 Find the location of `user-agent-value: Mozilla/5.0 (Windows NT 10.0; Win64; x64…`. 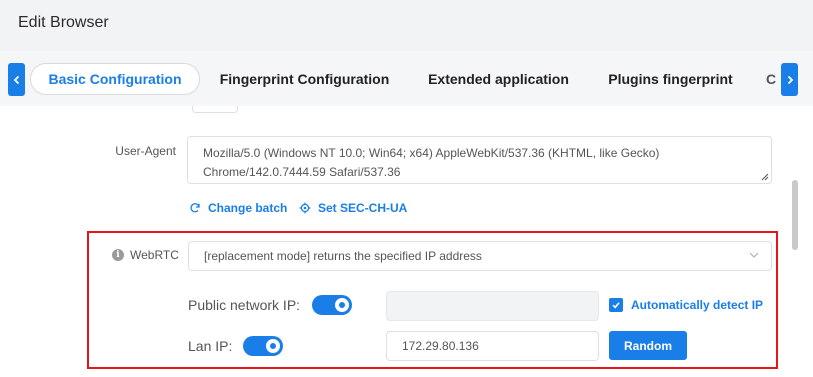

user-agent-value: Mozilla/5.0 (Windows NT 10.0; Win64; x64… is located at coordinates (431, 162).